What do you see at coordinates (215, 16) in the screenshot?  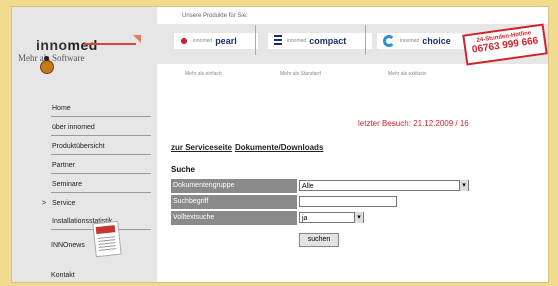 I see `products-intro: Unsere Produkte für Sie:` at bounding box center [215, 16].